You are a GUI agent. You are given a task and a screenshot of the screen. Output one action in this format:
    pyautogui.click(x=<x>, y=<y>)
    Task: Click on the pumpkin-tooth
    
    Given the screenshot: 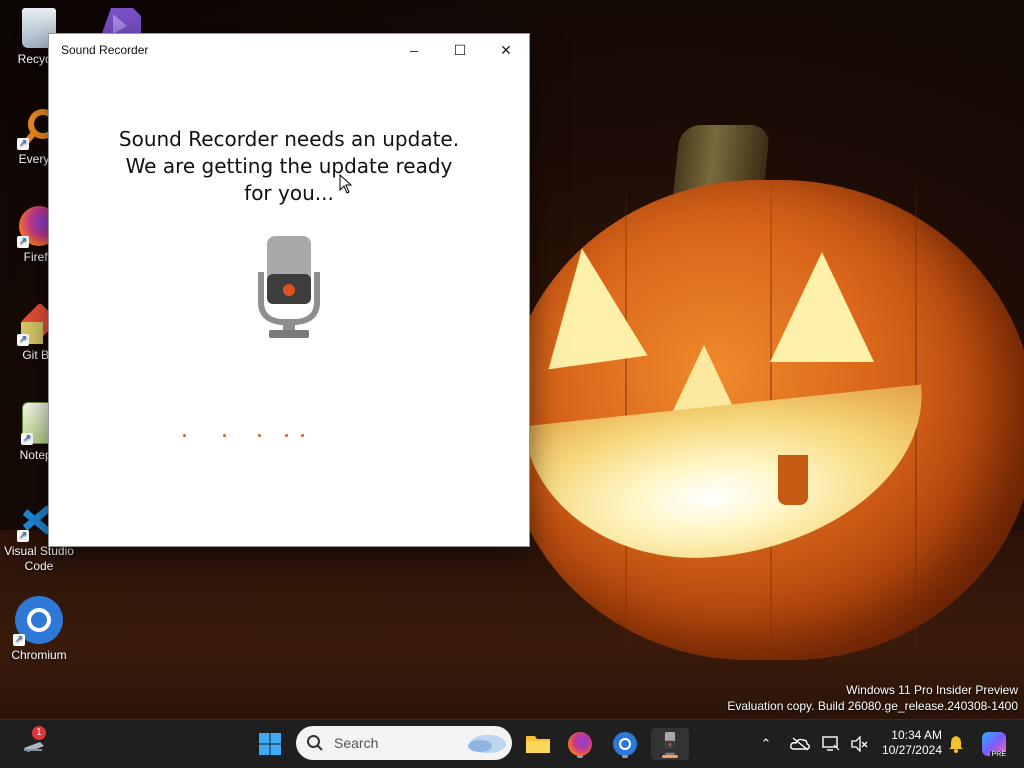 What is the action you would take?
    pyautogui.click(x=793, y=480)
    